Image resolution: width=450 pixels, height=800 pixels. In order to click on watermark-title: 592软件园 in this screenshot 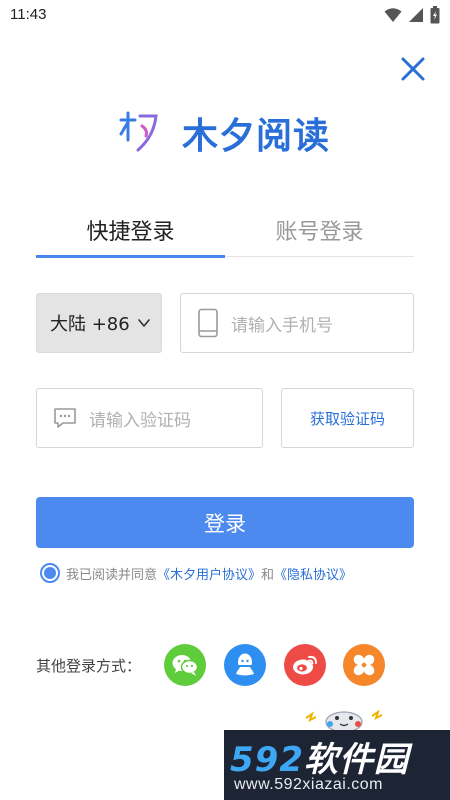, I will do `click(319, 756)`.